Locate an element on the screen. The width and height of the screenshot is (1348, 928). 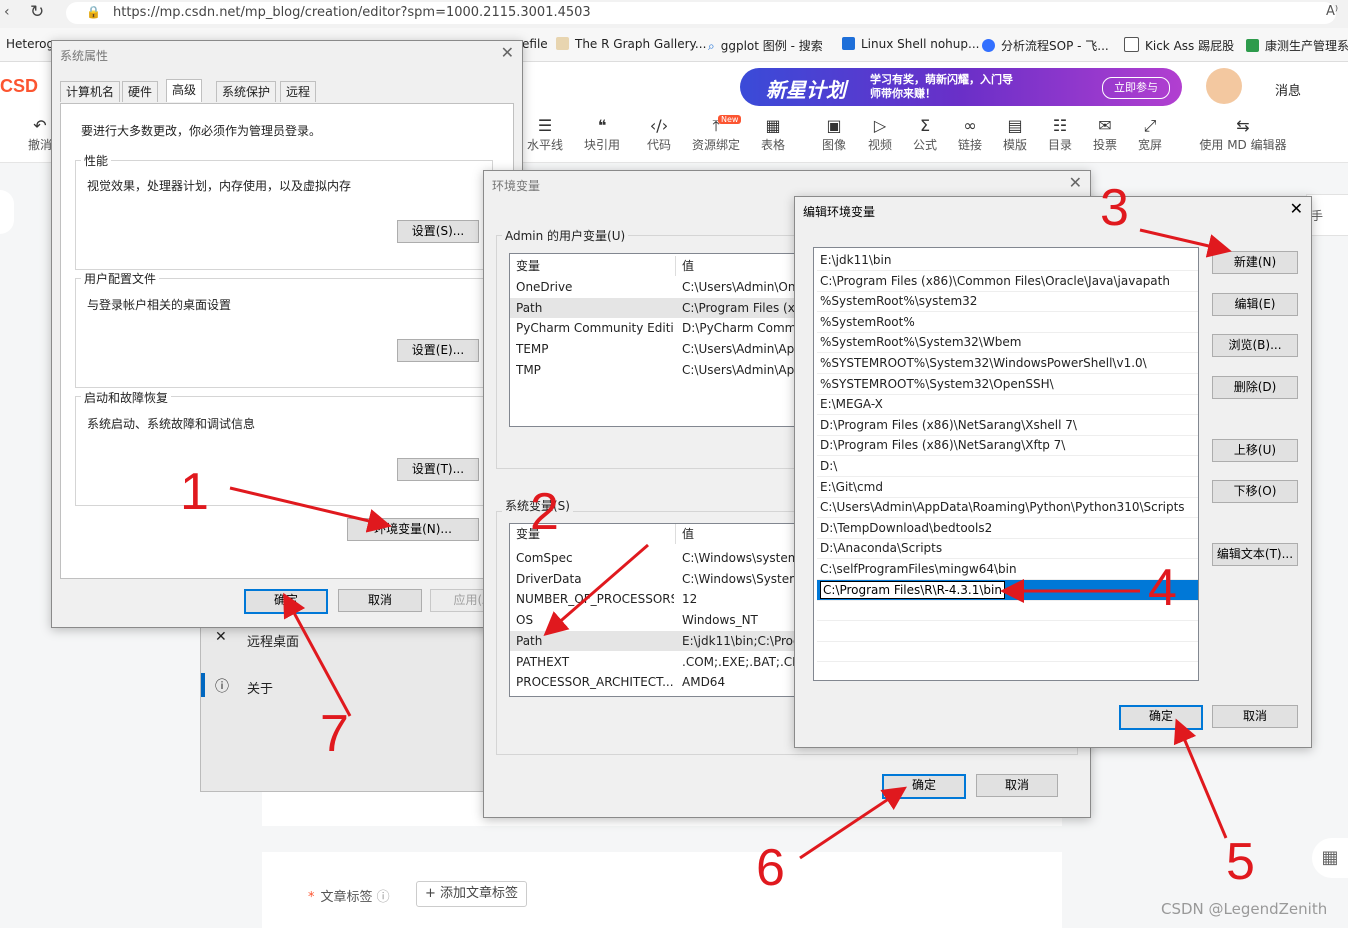
annotation-number-2: 2 is located at coordinates (544, 512).